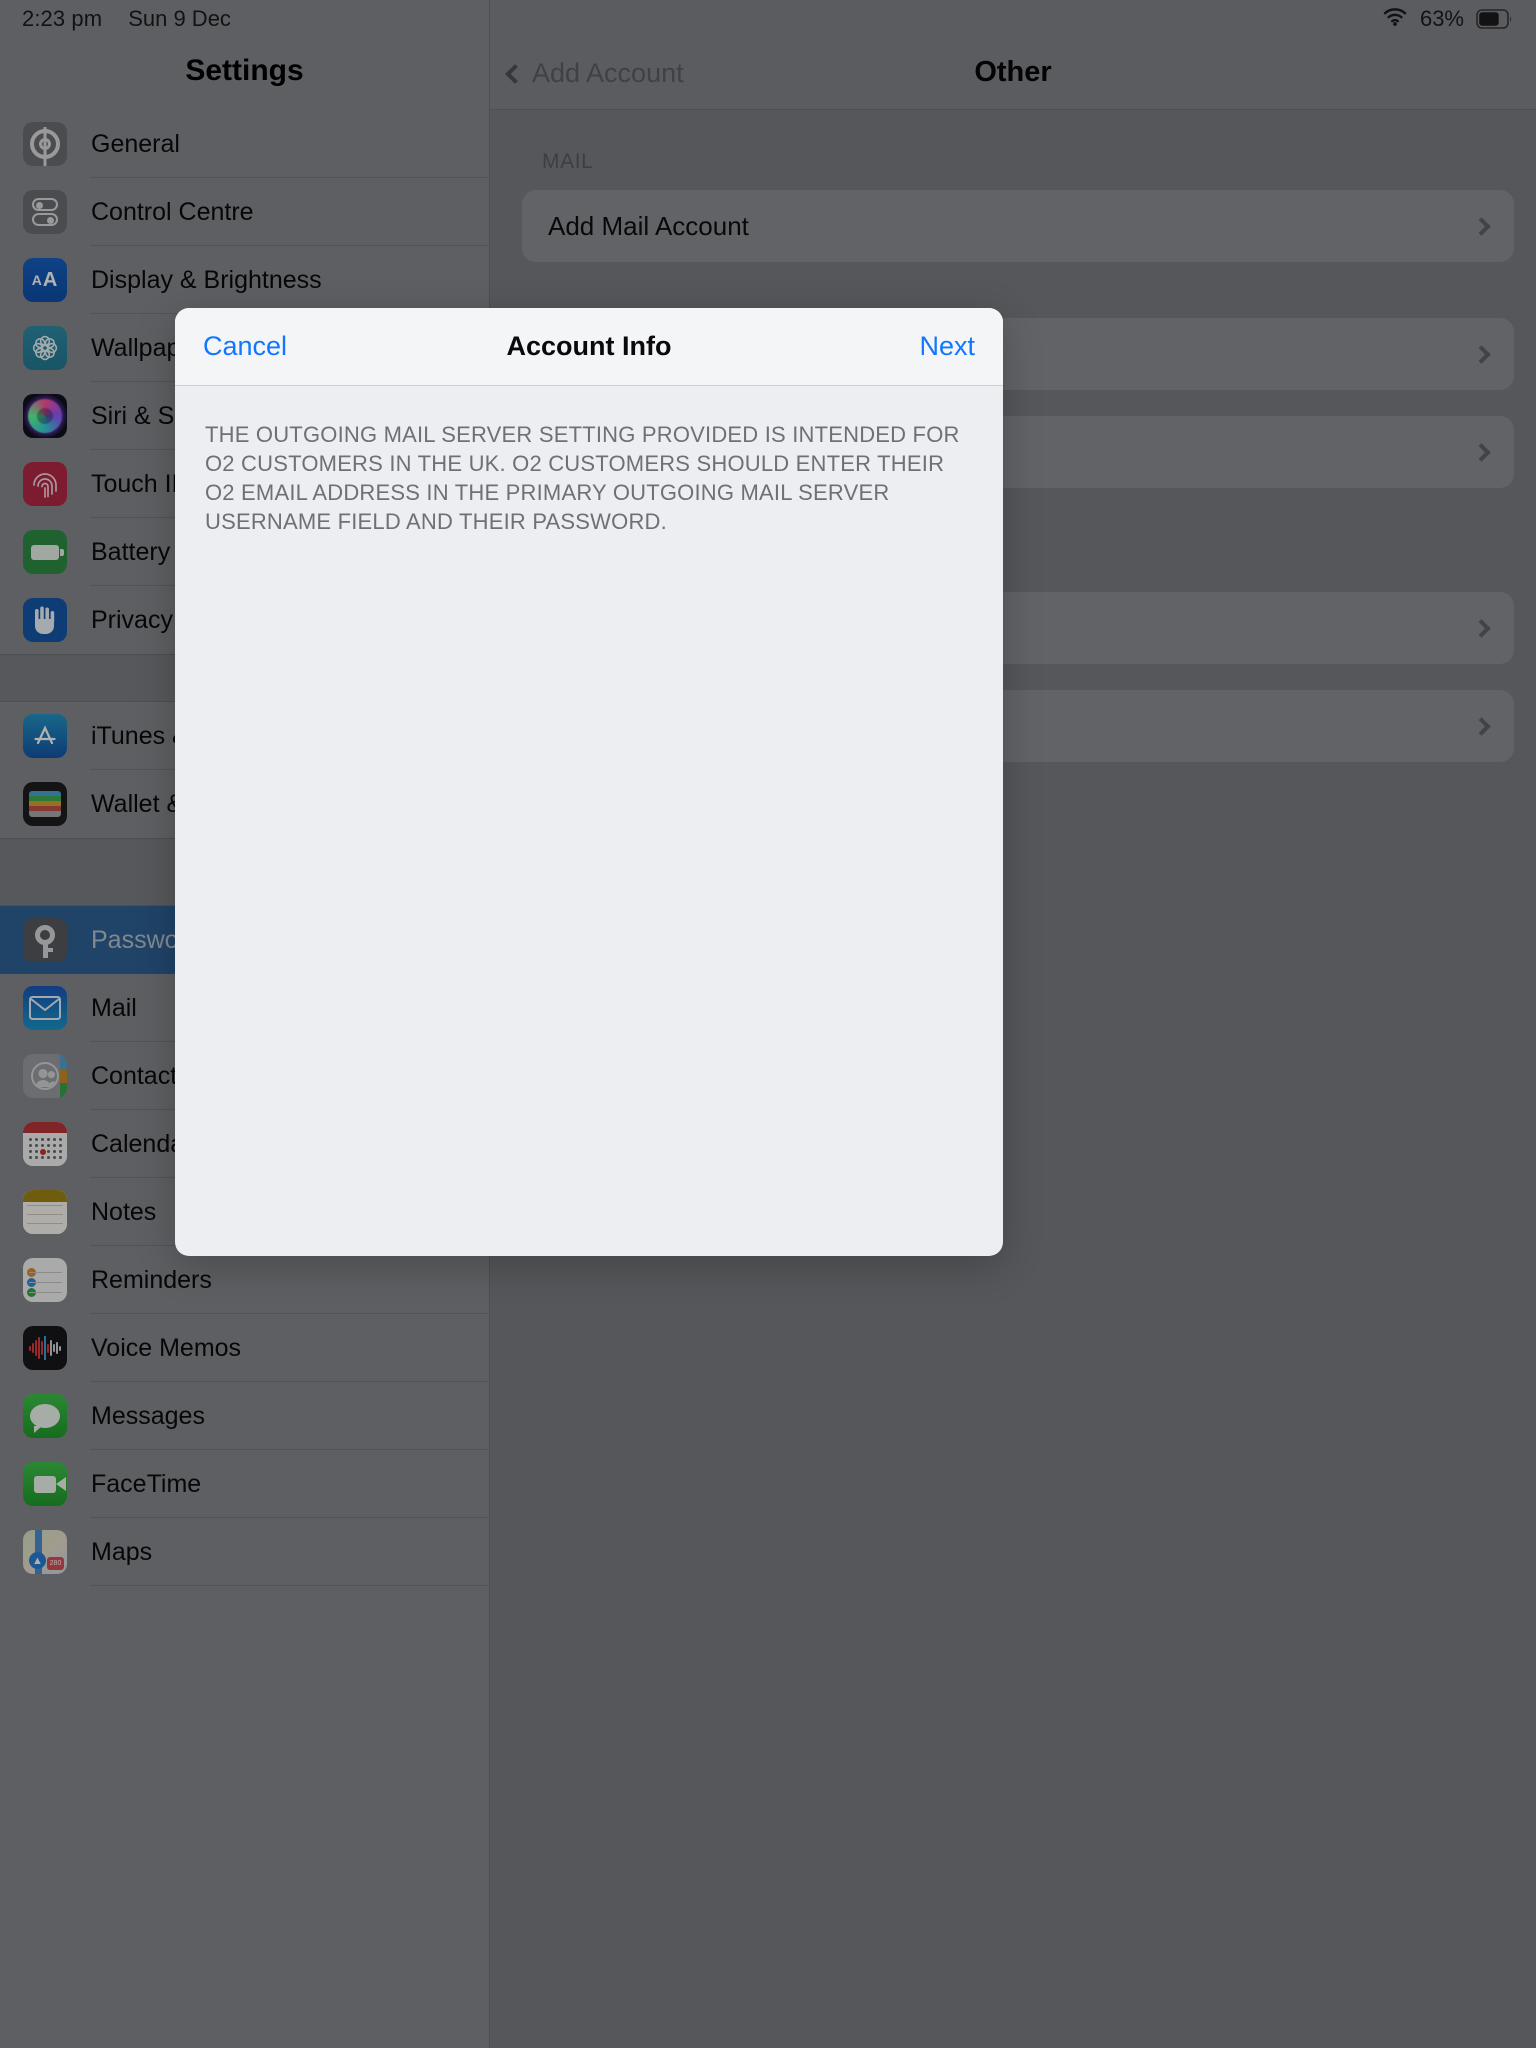 This screenshot has height=2048, width=1536. I want to click on modal-title: Account Info, so click(589, 346).